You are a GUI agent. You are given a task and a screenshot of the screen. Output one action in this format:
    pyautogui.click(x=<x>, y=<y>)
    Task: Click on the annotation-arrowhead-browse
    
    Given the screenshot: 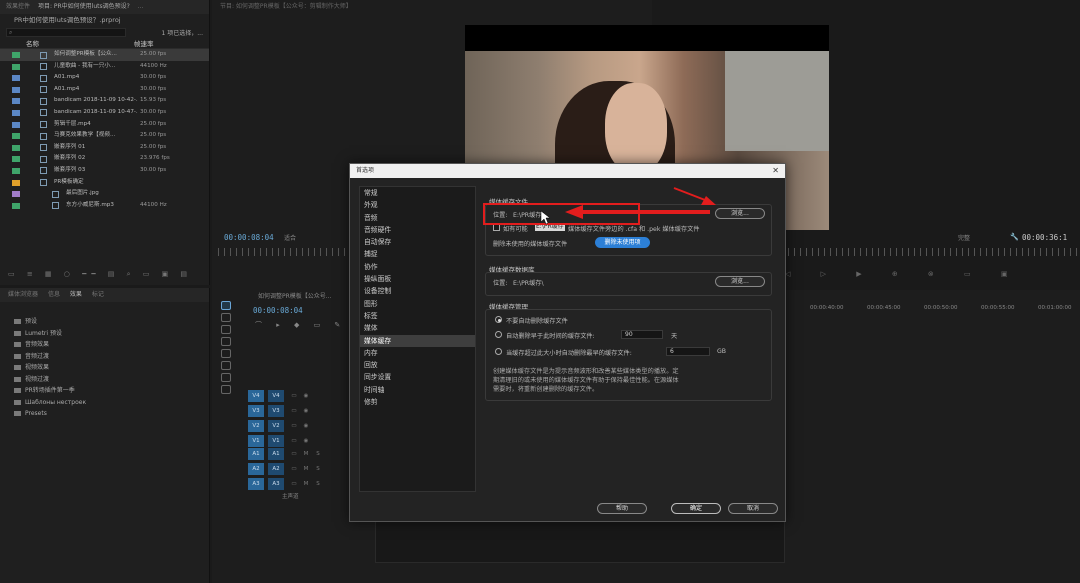 What is the action you would take?
    pyautogui.click(x=708, y=200)
    